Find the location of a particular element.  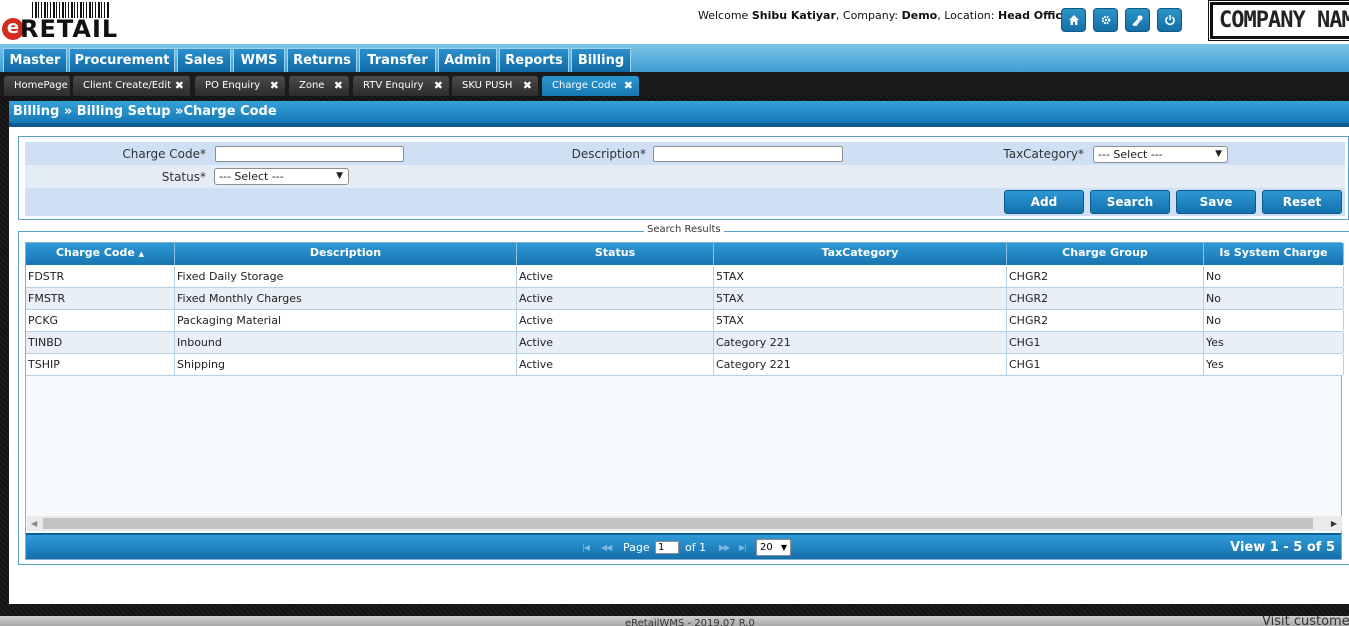

prev-page-icon: ◀◀ is located at coordinates (606, 547).